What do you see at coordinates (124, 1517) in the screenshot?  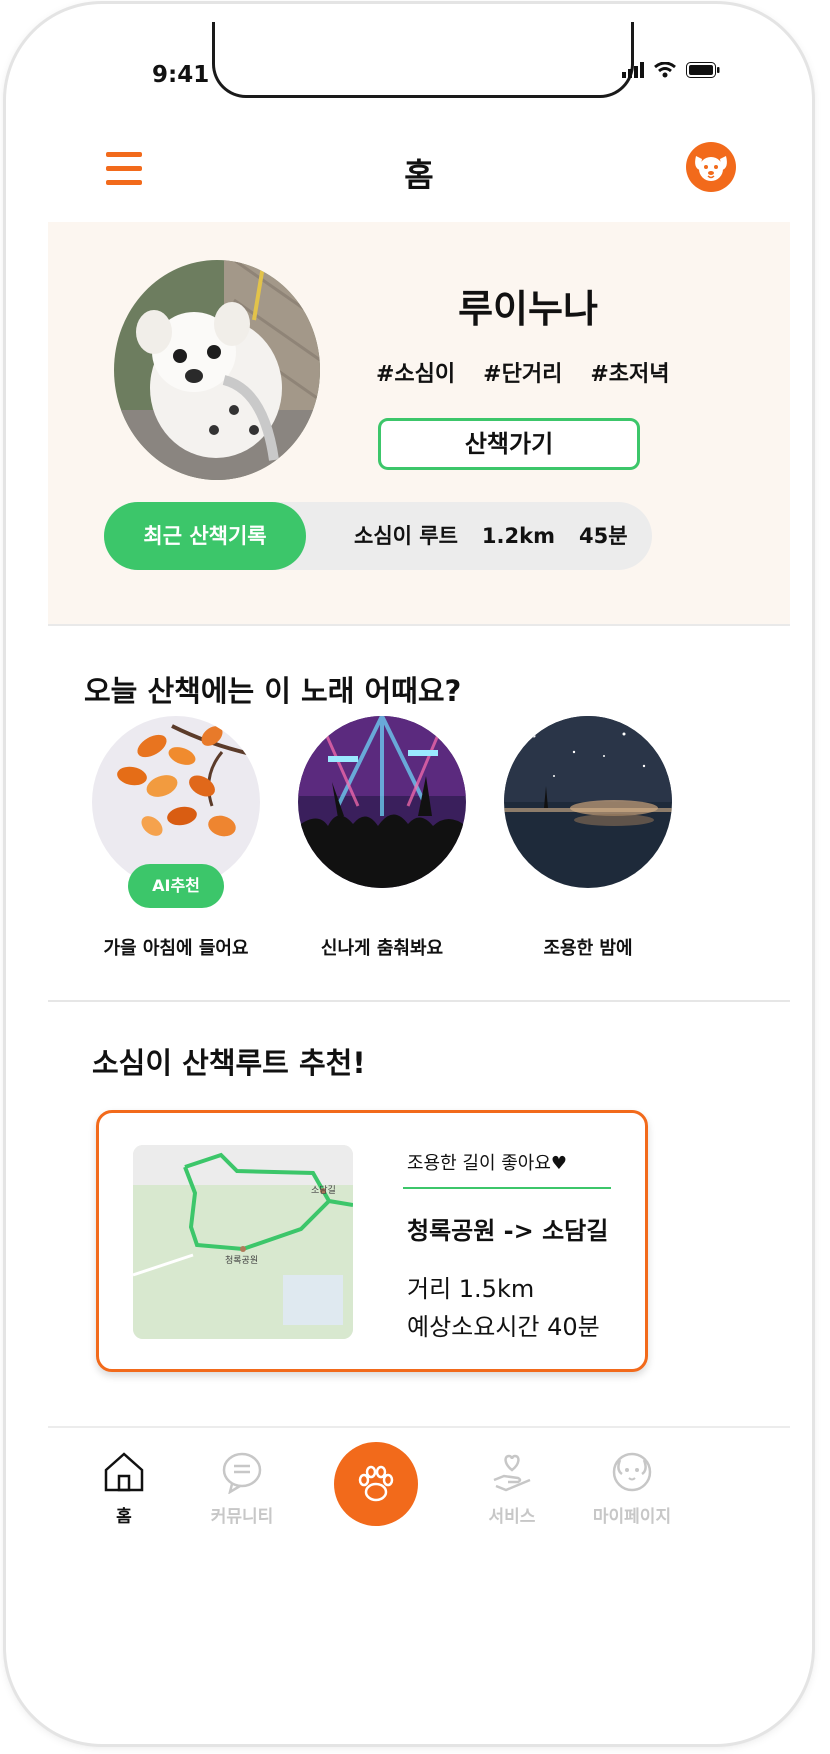 I see `nav-label: 홈` at bounding box center [124, 1517].